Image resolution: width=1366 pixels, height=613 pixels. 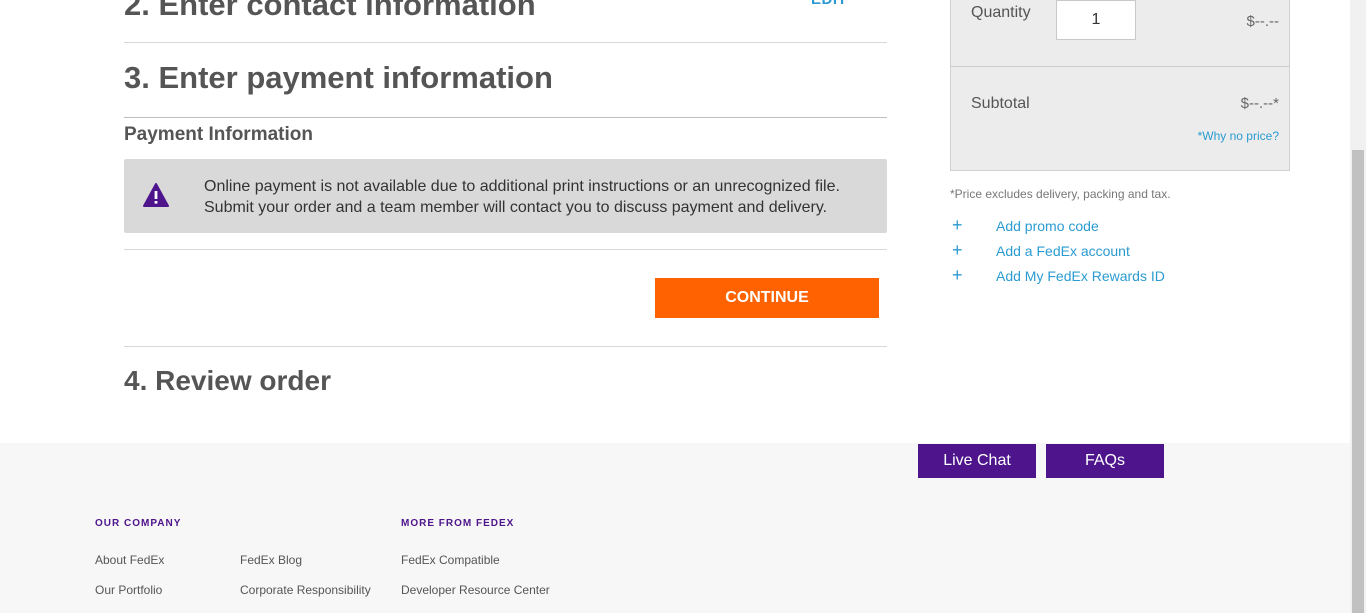 I want to click on add-rewards-id-link: + Add My FedEx Rewards ID, so click(x=1057, y=275).